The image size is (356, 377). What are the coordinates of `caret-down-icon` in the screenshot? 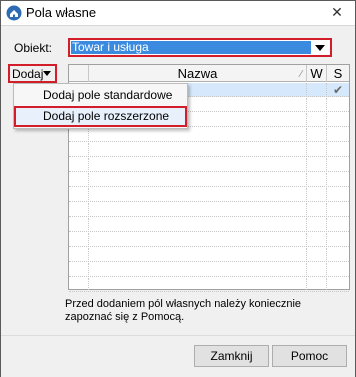 It's located at (47, 73).